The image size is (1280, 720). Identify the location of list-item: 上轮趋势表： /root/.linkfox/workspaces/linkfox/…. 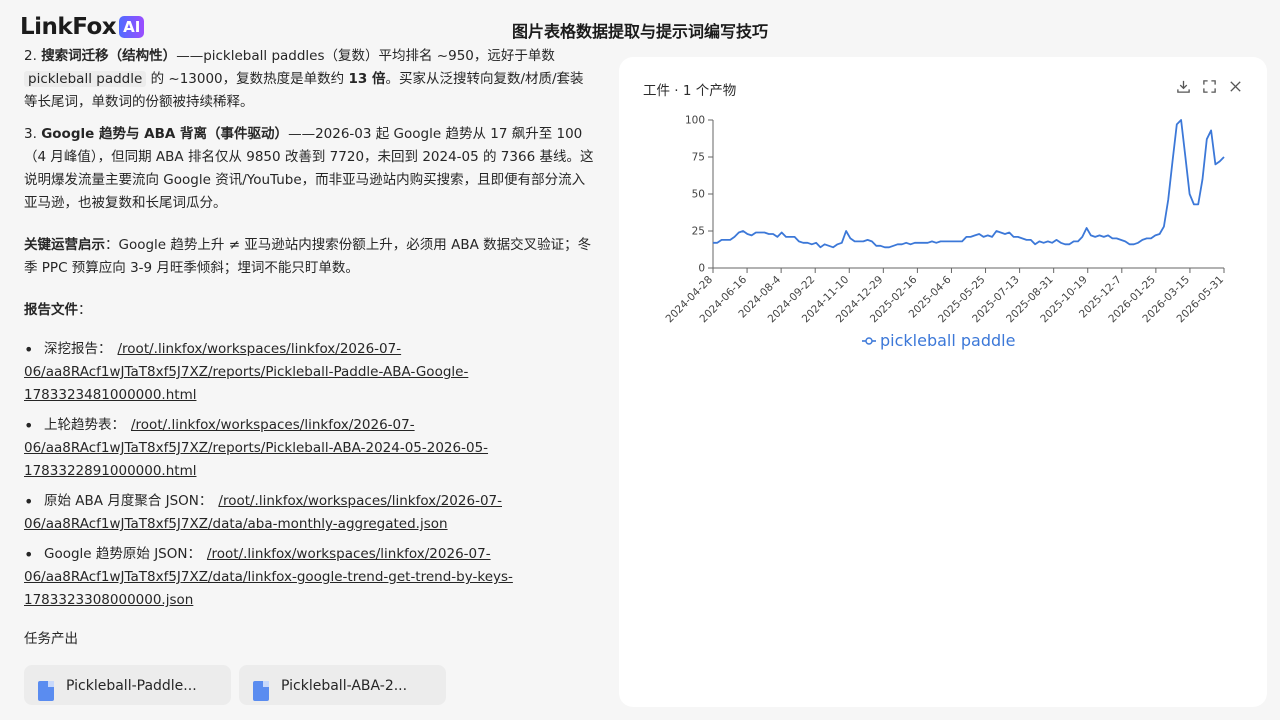
(309, 448).